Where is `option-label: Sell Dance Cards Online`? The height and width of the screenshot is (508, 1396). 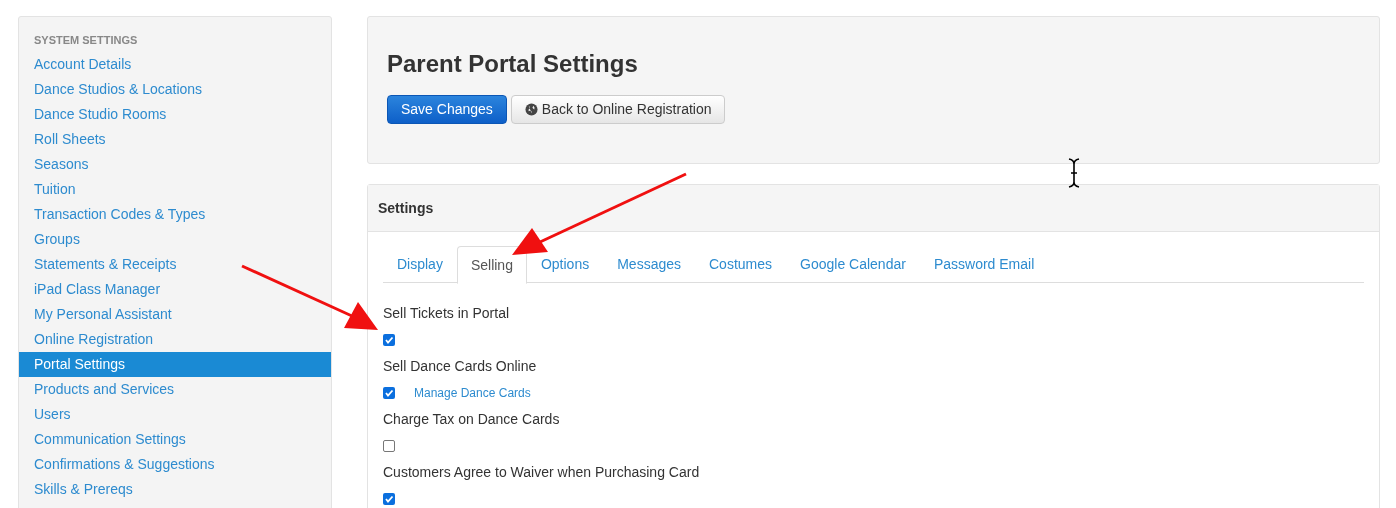 option-label: Sell Dance Cards Online is located at coordinates (460, 366).